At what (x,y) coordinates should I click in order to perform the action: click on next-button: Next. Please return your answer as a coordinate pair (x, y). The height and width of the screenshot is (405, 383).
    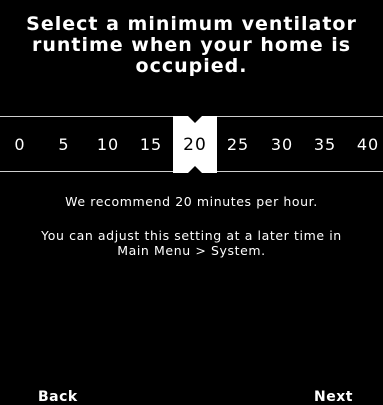
    Looking at the image, I should click on (333, 397).